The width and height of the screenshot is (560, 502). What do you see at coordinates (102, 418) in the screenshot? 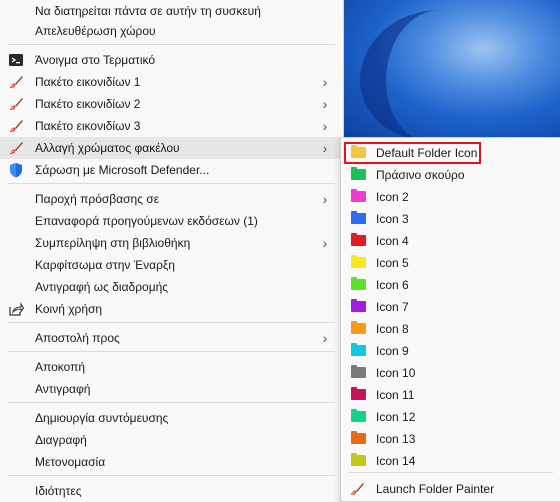
I see `menu-item-label: Δημιουργία συντόμευσης` at bounding box center [102, 418].